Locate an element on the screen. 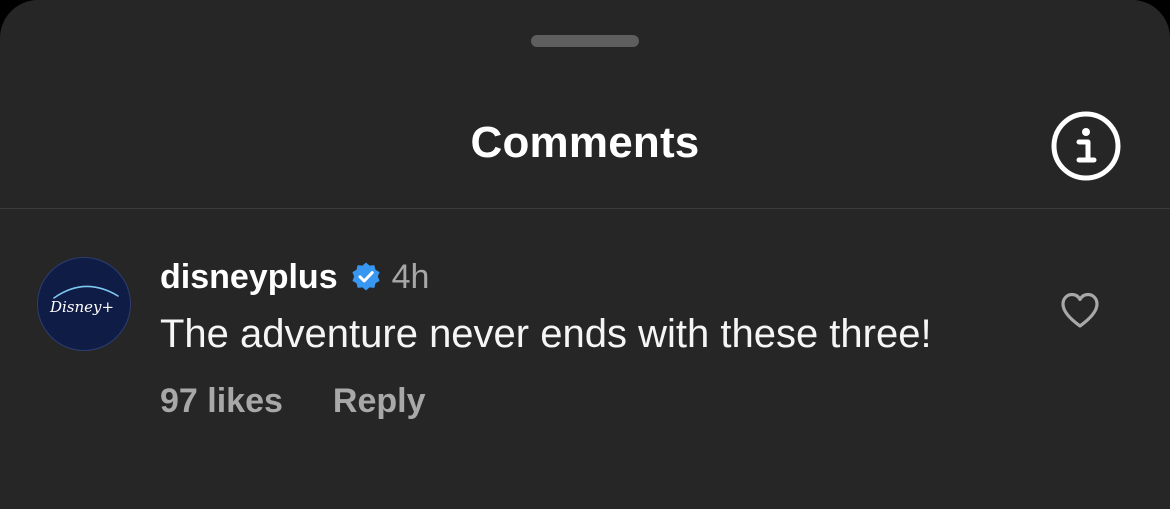  like-comment-button is located at coordinates (1080, 310).